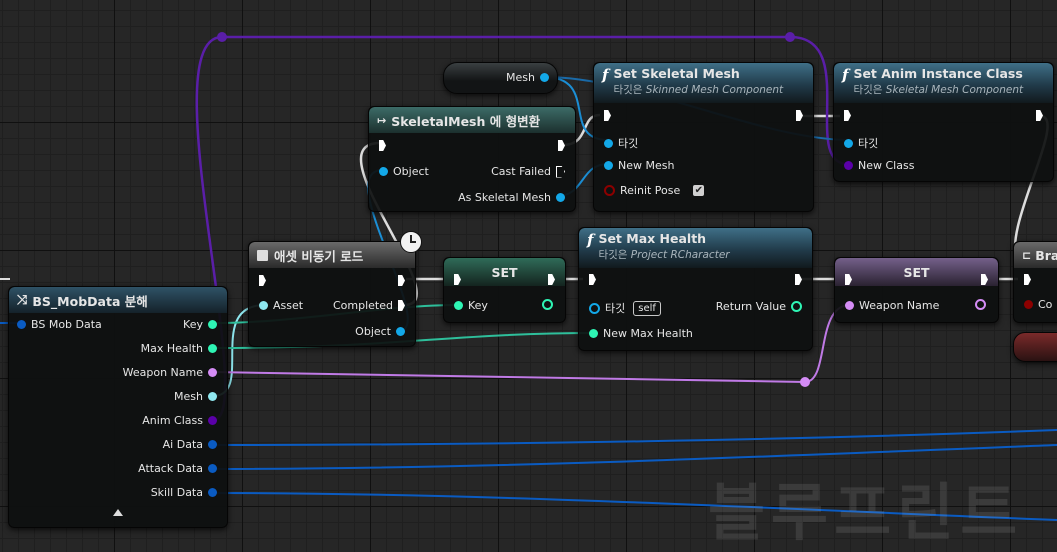 The image size is (1057, 552). Describe the element at coordinates (509, 197) in the screenshot. I see `pin-as-skeletal-mesh: As Skeletal Mesh` at that location.